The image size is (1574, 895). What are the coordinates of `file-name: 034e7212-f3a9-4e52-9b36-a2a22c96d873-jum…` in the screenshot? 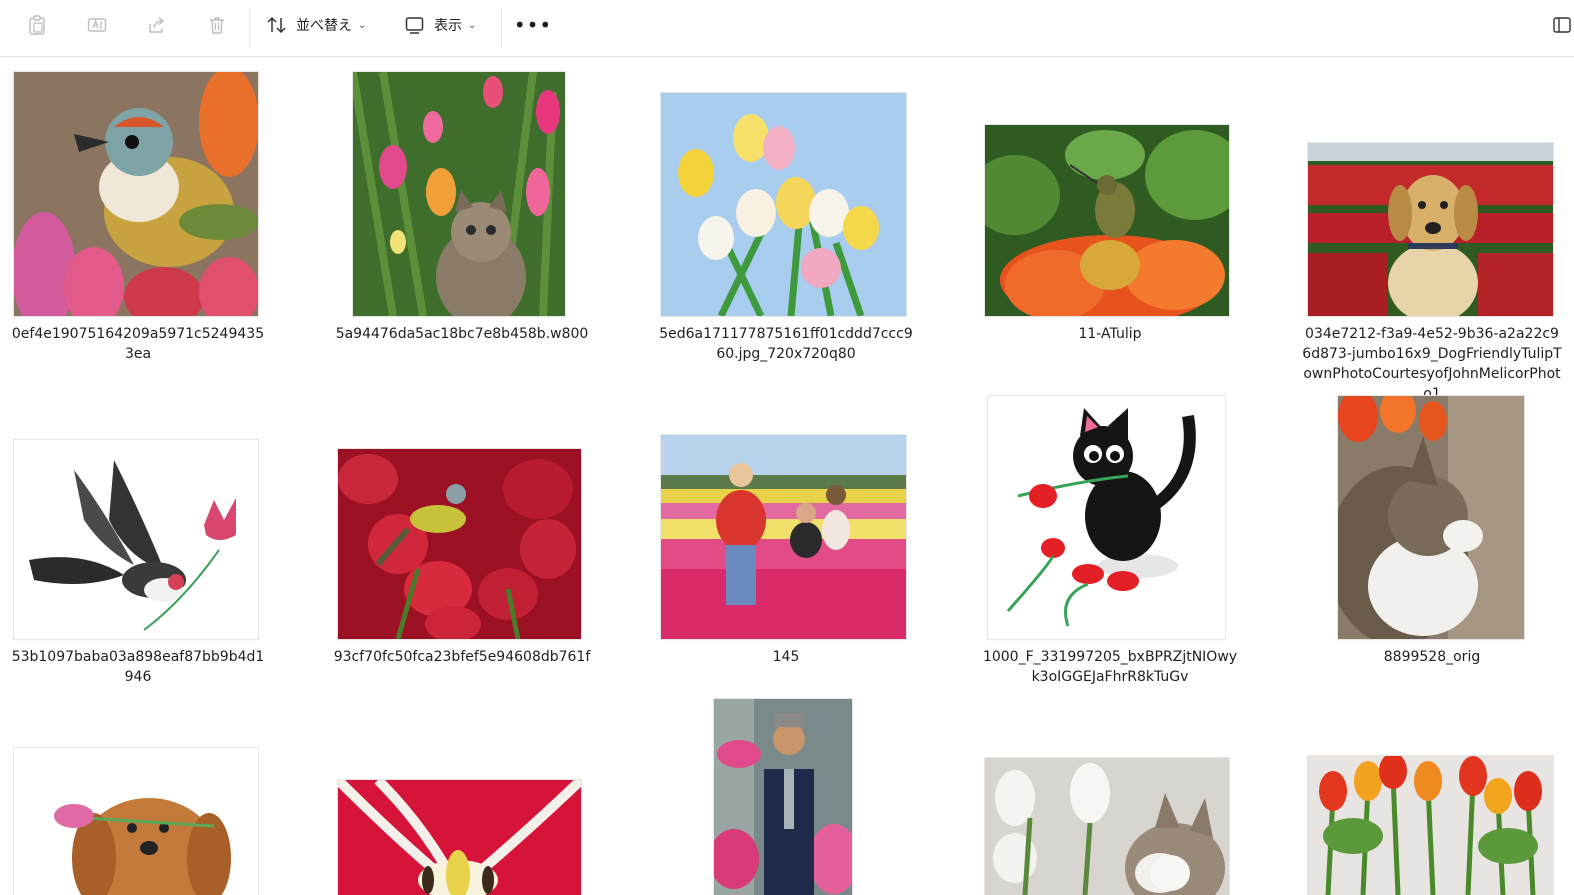 It's located at (1432, 364).